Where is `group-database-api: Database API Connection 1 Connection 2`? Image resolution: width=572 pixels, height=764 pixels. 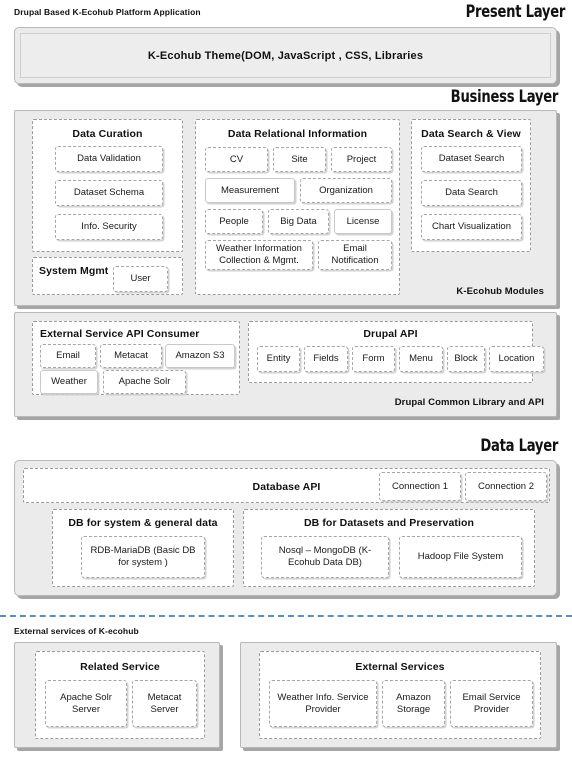
group-database-api: Database API Connection 1 Connection 2 is located at coordinates (286, 485).